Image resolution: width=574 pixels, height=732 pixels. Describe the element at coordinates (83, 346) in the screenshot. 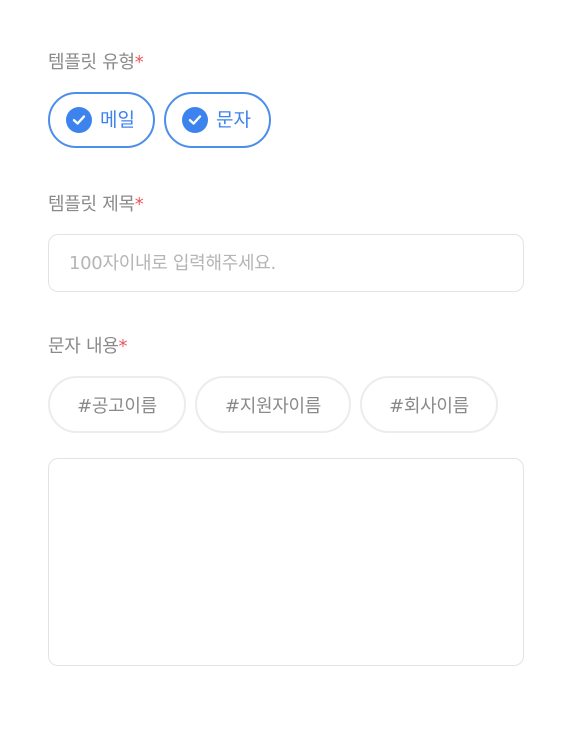

I see `sms-content-label-text: 문자 내용` at that location.